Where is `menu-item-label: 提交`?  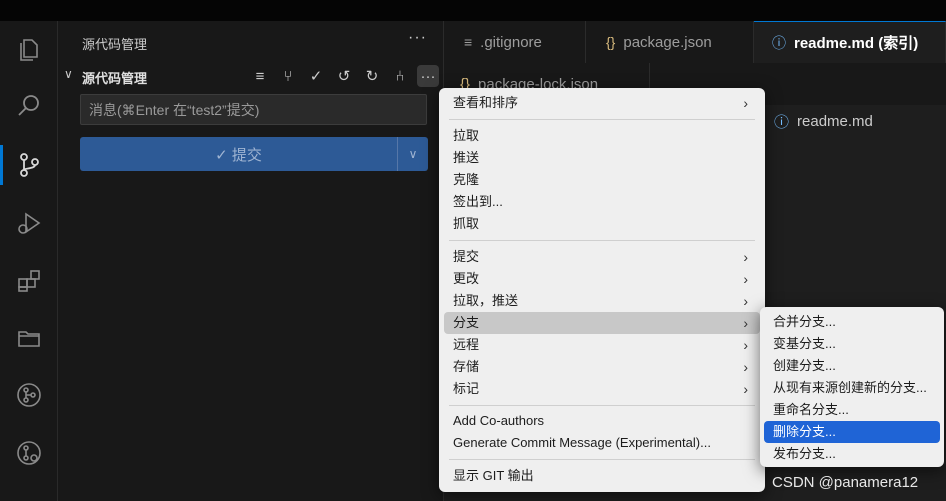 menu-item-label: 提交 is located at coordinates (466, 256).